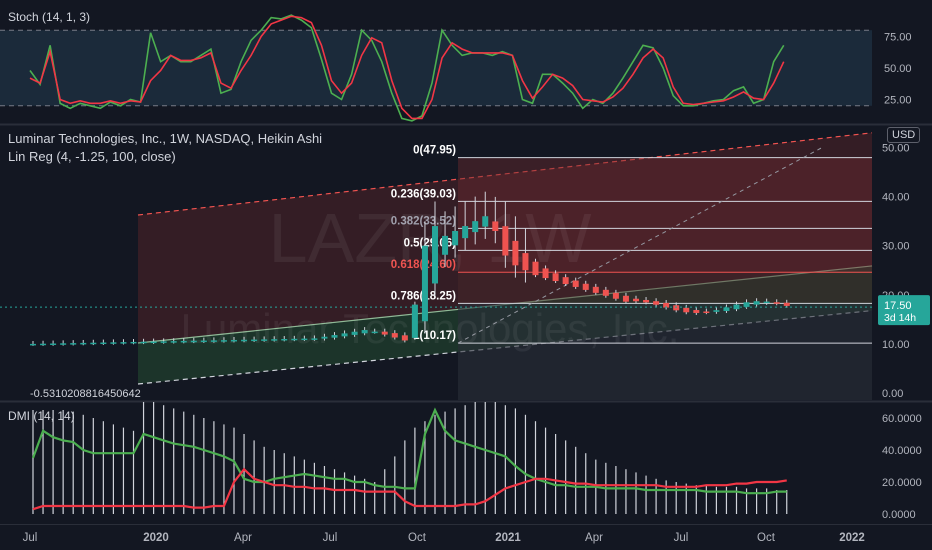 The width and height of the screenshot is (932, 550). Describe the element at coordinates (900, 318) in the screenshot. I see `bar-countdown: 3d 14h` at that location.